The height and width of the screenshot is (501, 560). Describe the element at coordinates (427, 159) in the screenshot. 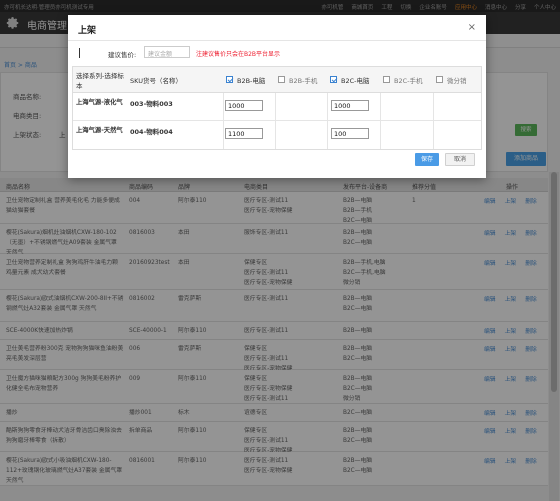

I see `save-button: 保存` at that location.